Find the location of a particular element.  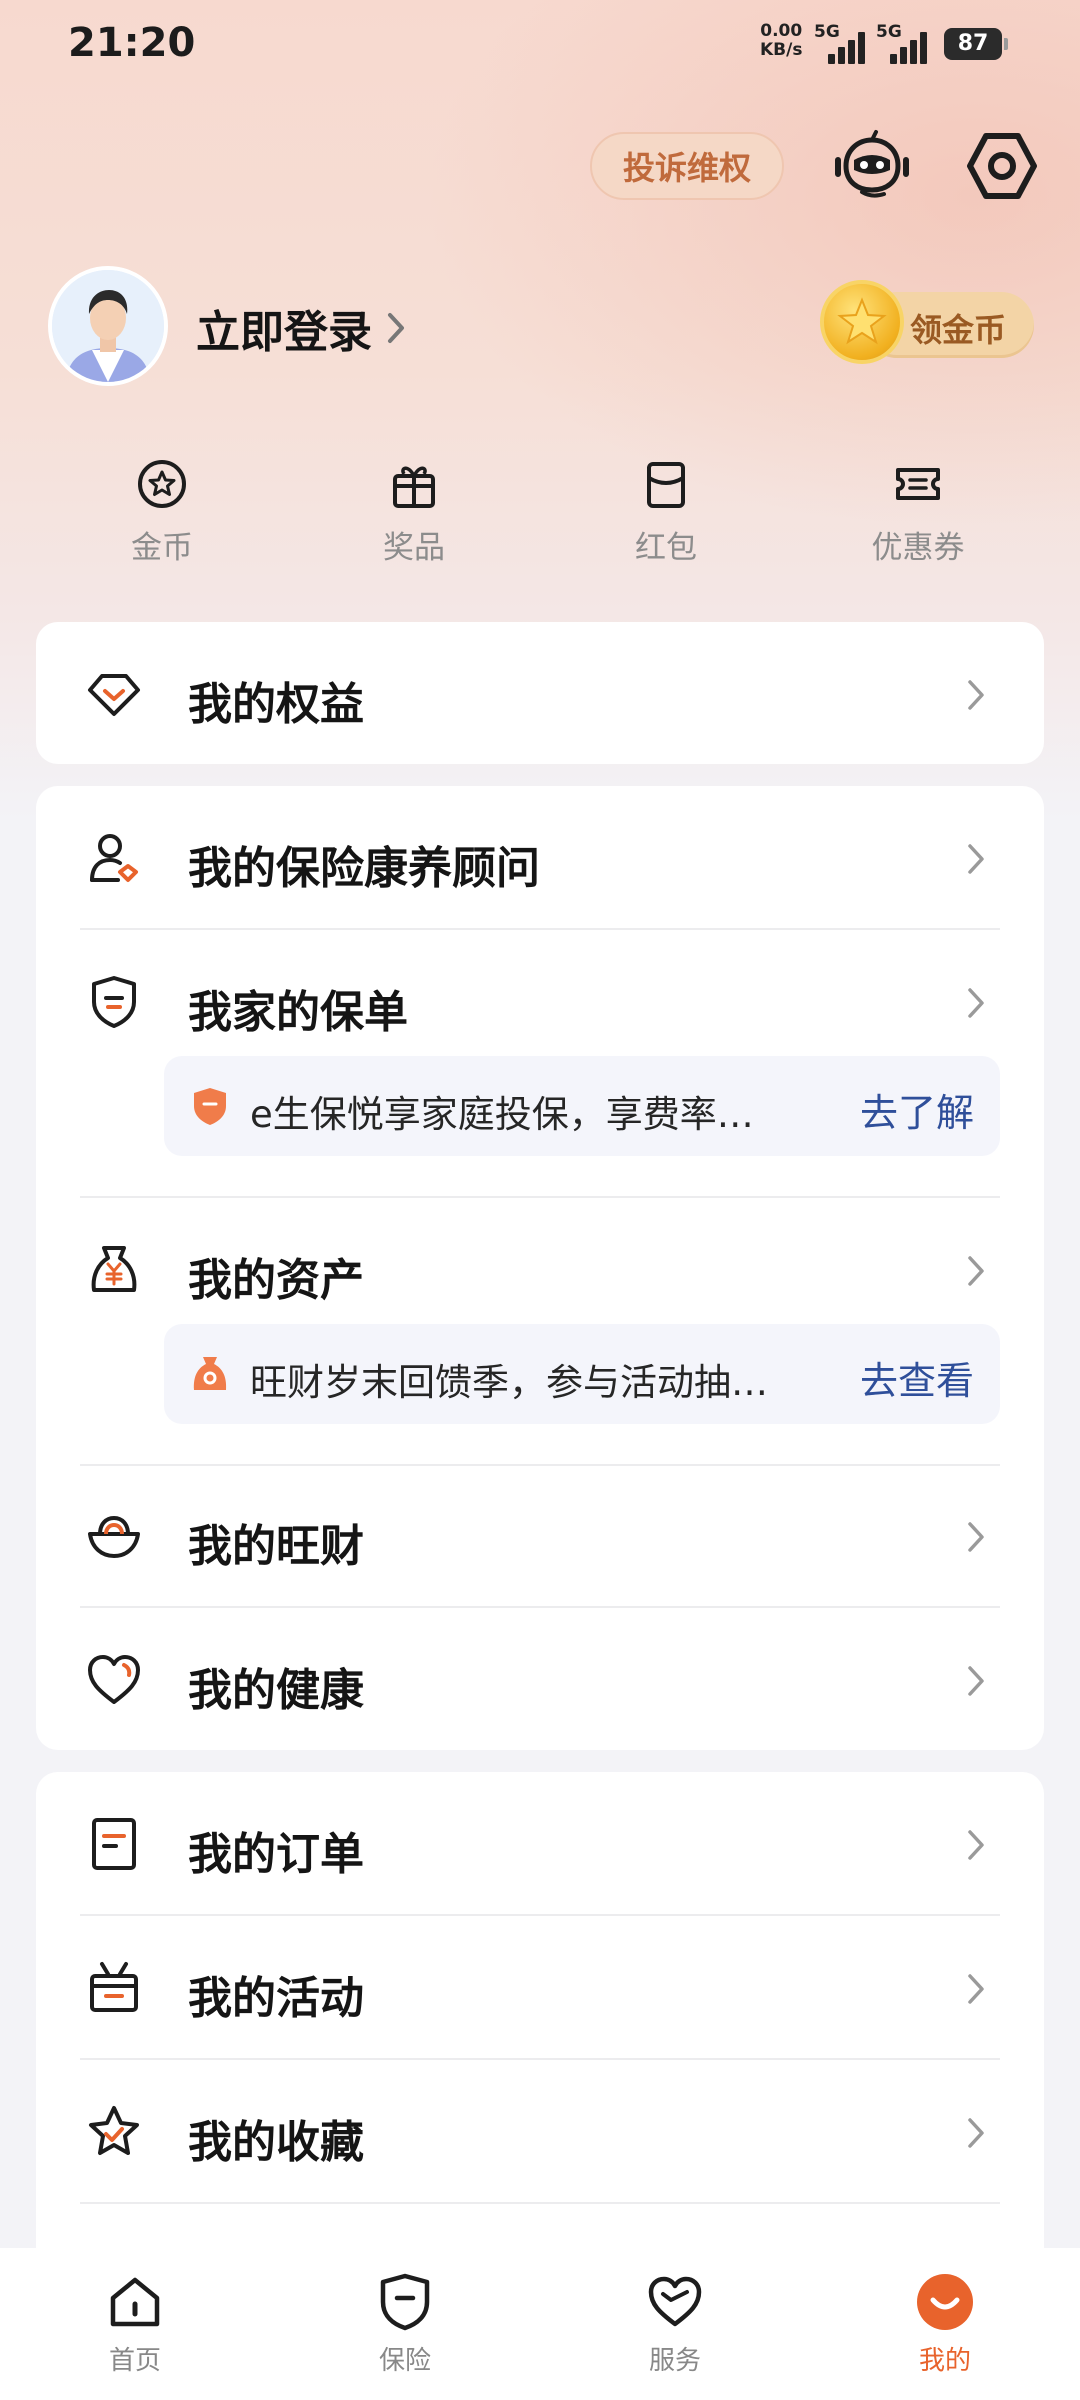

gold-coin-icon is located at coordinates (862, 322).